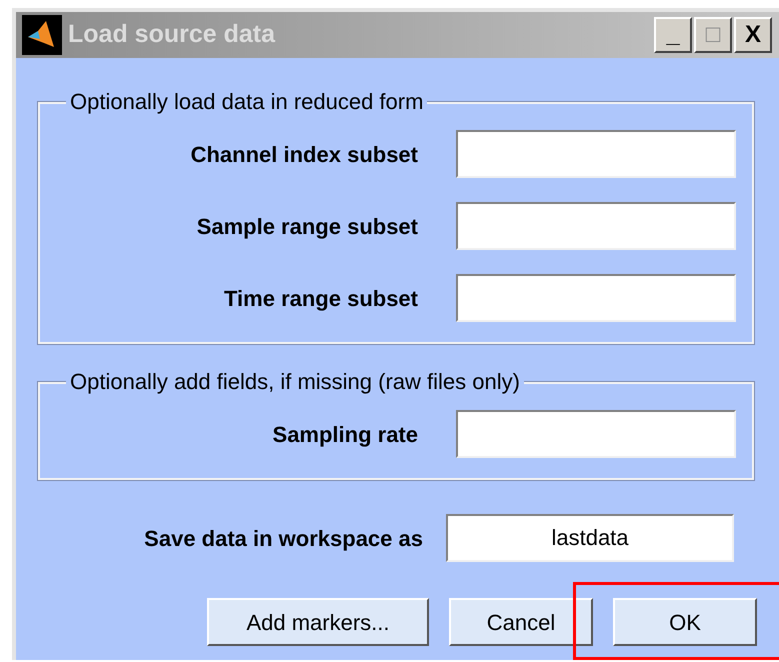 This screenshot has height=662, width=779. Describe the element at coordinates (673, 35) in the screenshot. I see `minimize-button: _` at that location.